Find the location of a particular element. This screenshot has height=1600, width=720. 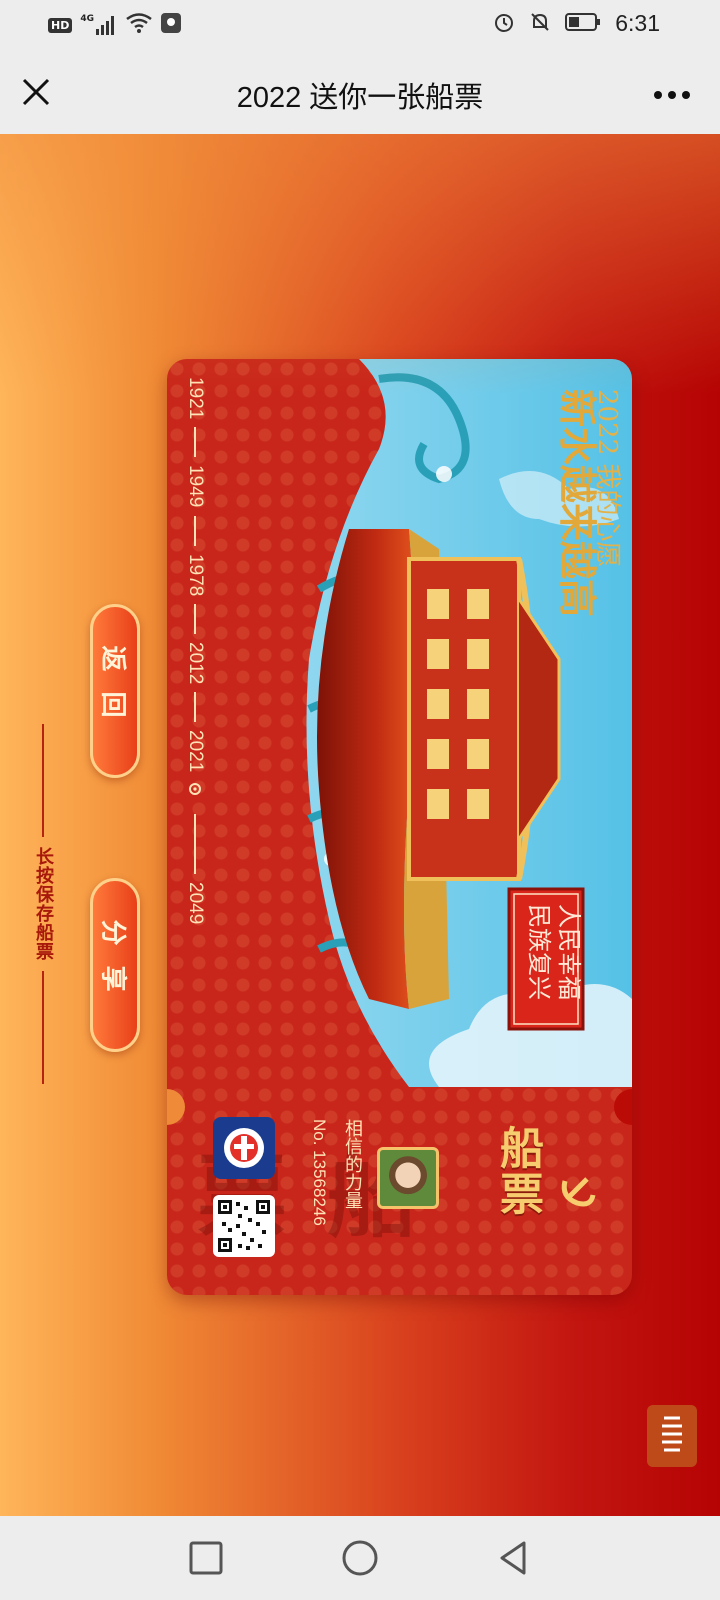

more-options-button is located at coordinates (672, 92).